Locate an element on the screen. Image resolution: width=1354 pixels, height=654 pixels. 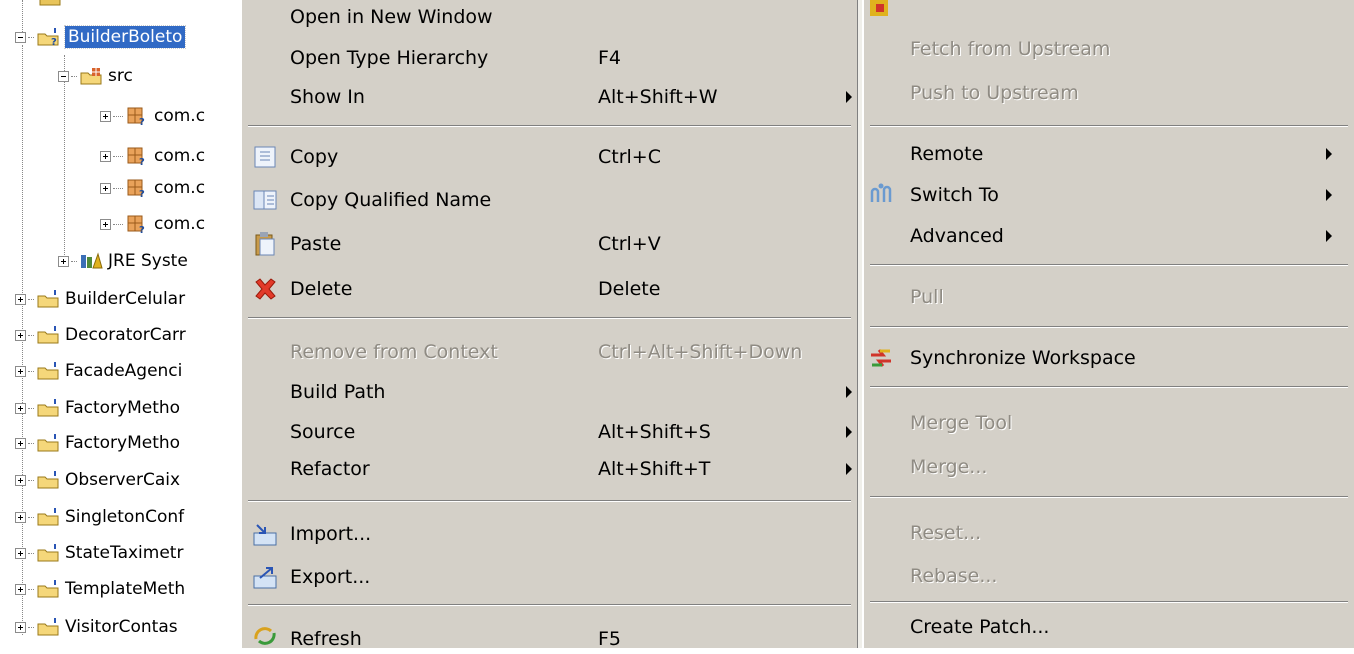
menu-item-merge-tool: Merge Tool is located at coordinates (1109, 423).